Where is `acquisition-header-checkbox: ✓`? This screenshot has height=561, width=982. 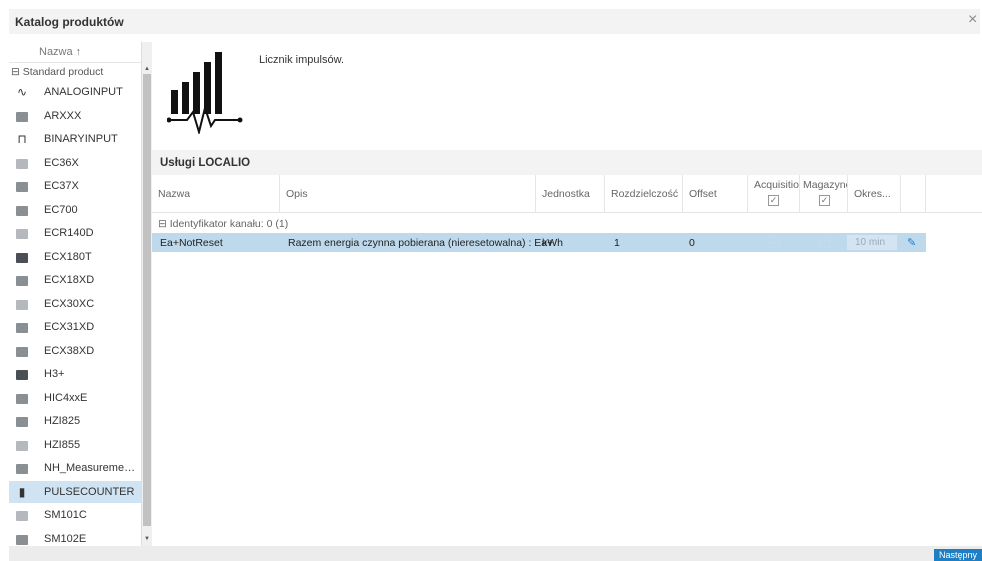
acquisition-header-checkbox: ✓ is located at coordinates (773, 200).